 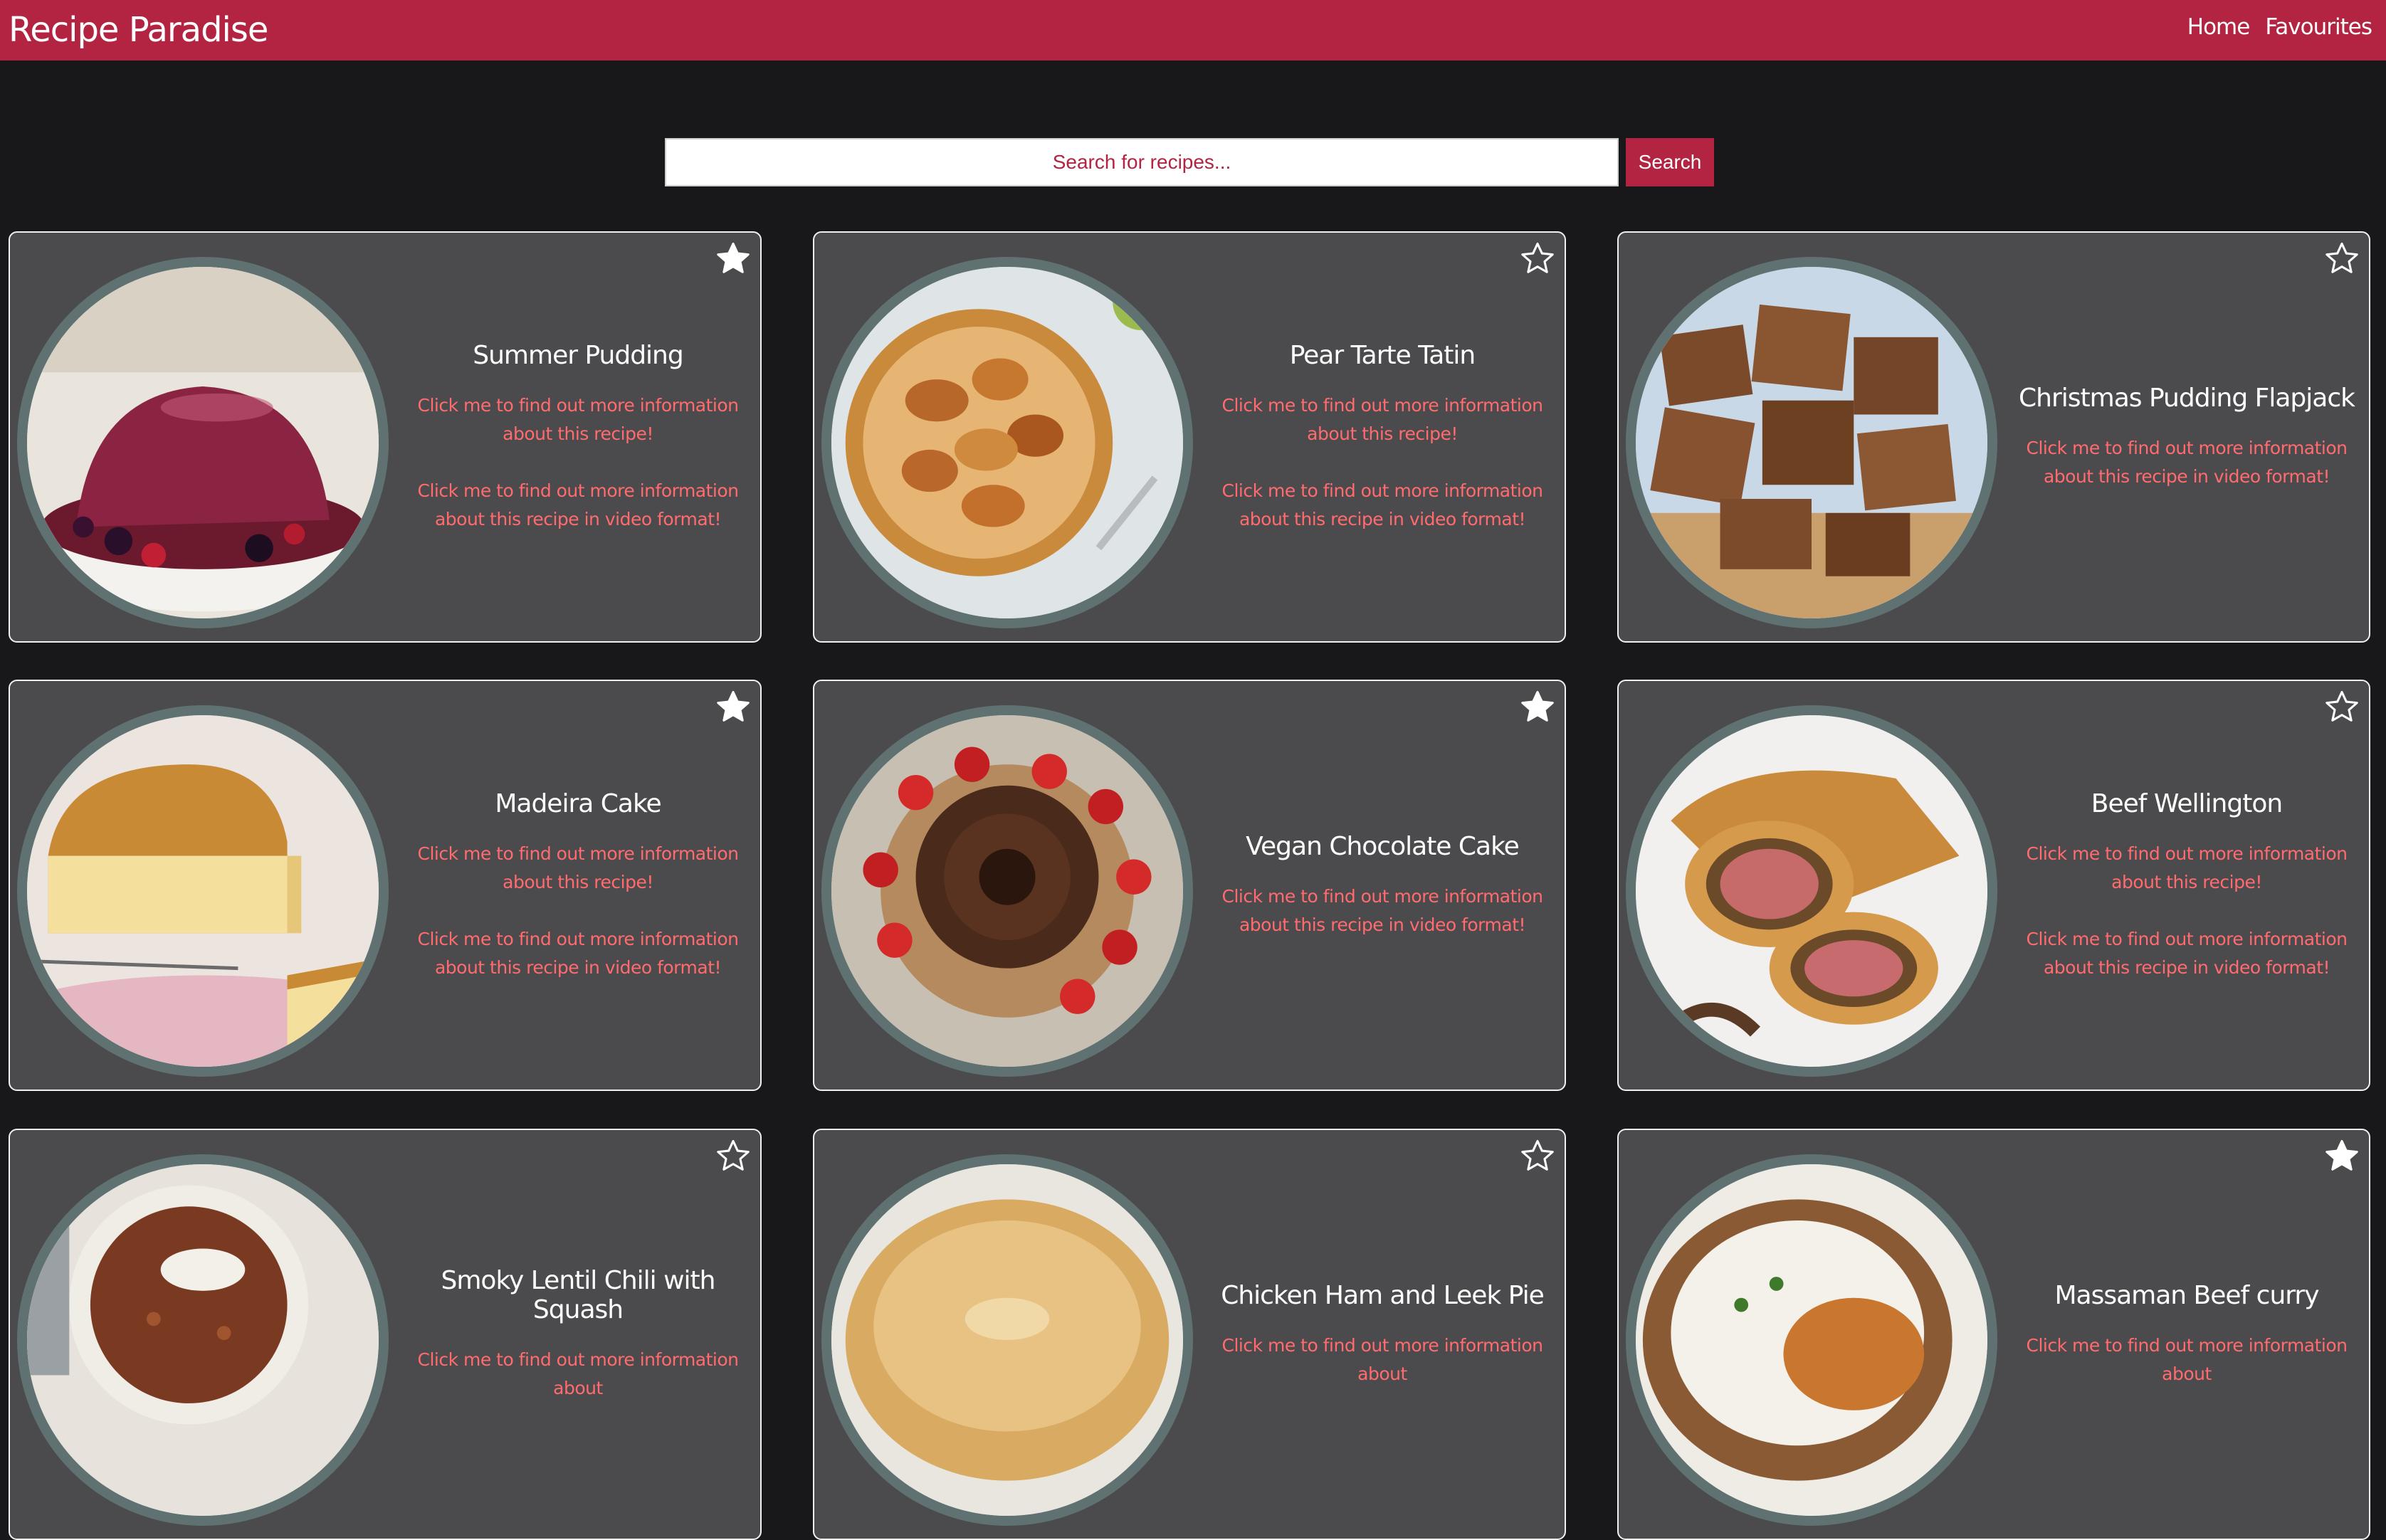 I want to click on nav-links: Home Favourites, so click(x=2279, y=27).